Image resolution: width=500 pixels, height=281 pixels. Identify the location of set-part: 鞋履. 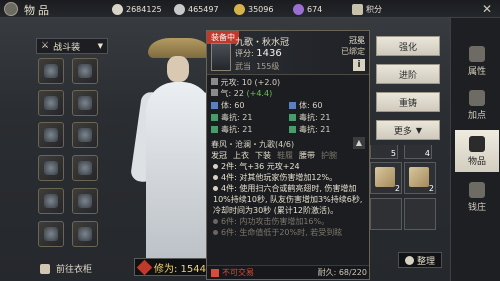
(285, 155).